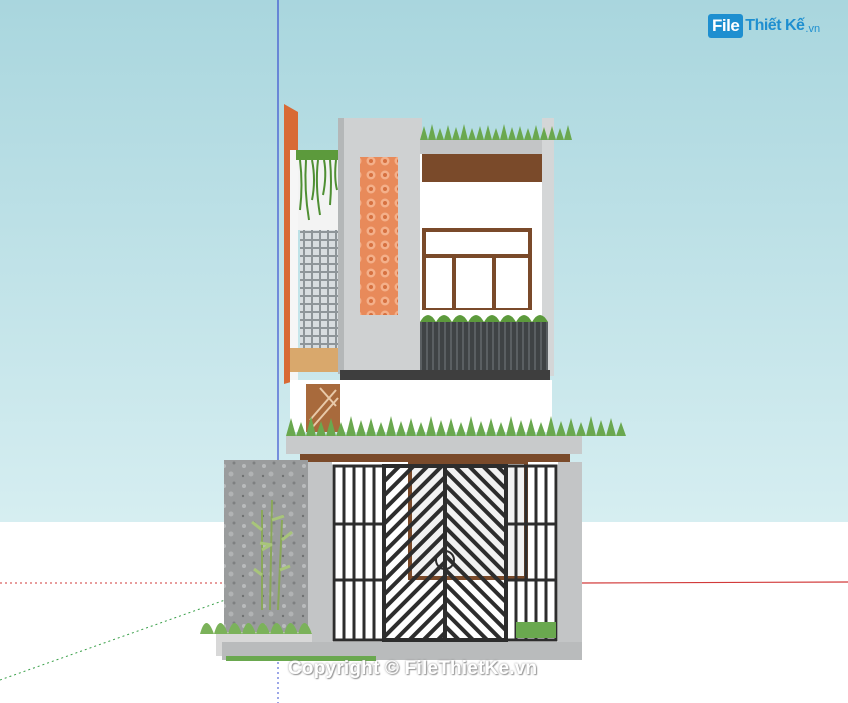 The height and width of the screenshot is (703, 848). I want to click on filethietke-logo: File Thiết Kế .vn, so click(764, 26).